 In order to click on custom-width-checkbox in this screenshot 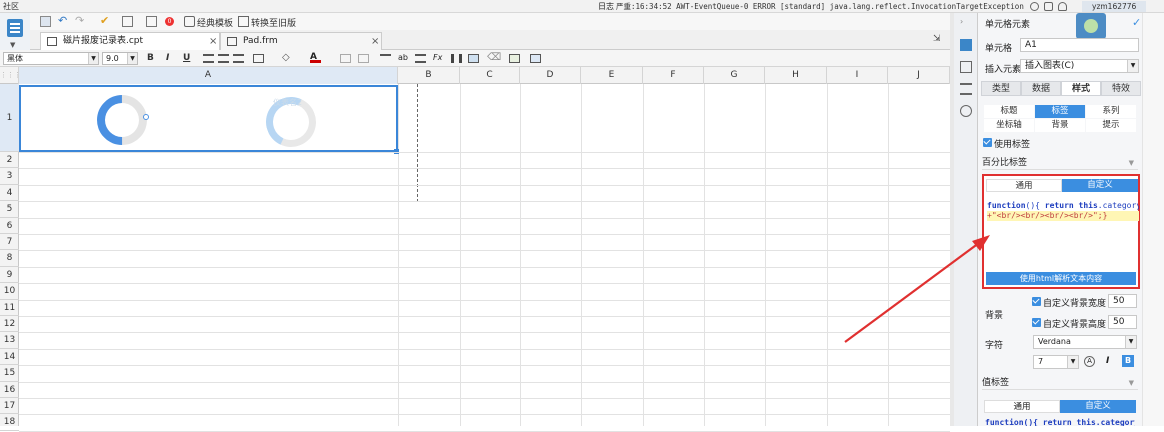, I will do `click(1036, 301)`.